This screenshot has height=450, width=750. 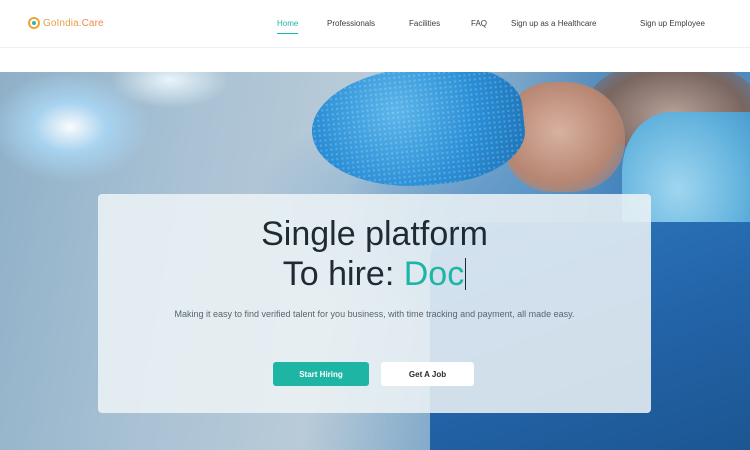 What do you see at coordinates (427, 374) in the screenshot?
I see `get-a-job-button: Get A Job` at bounding box center [427, 374].